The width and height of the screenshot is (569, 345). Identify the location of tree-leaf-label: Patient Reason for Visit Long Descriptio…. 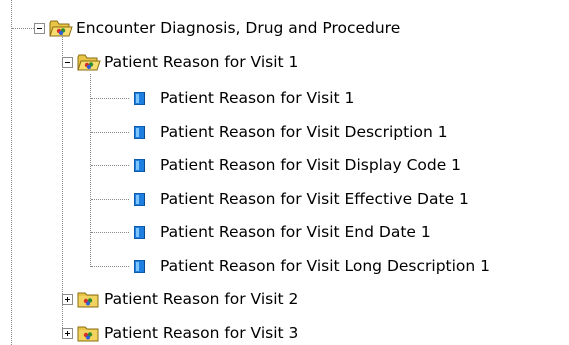
(325, 266).